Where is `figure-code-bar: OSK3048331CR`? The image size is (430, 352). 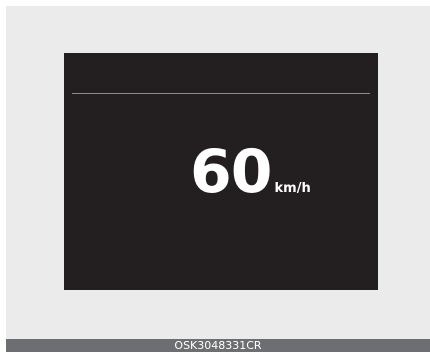
figure-code-bar: OSK3048331CR is located at coordinates (218, 345).